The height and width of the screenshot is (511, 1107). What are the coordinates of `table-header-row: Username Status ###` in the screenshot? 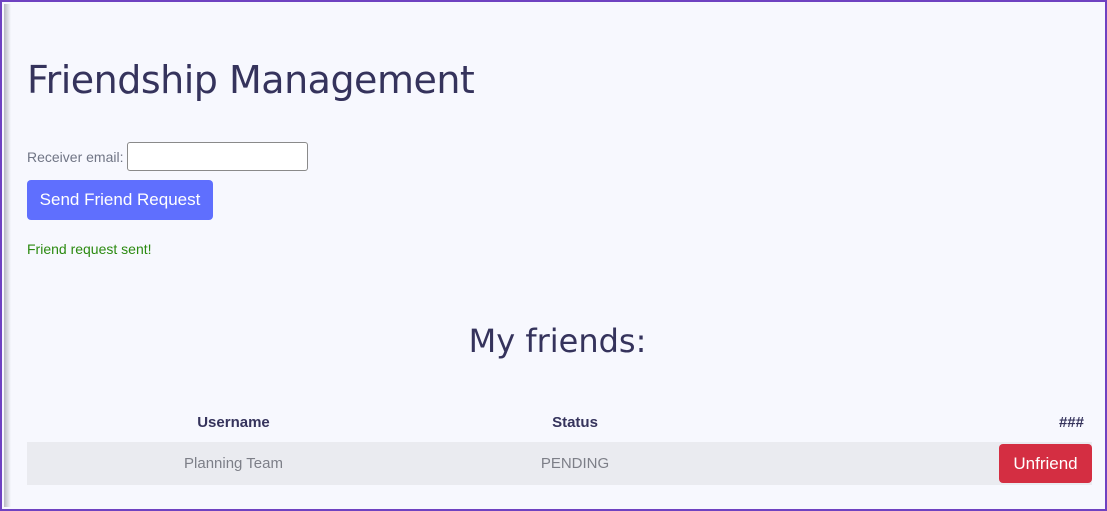 It's located at (559, 422).